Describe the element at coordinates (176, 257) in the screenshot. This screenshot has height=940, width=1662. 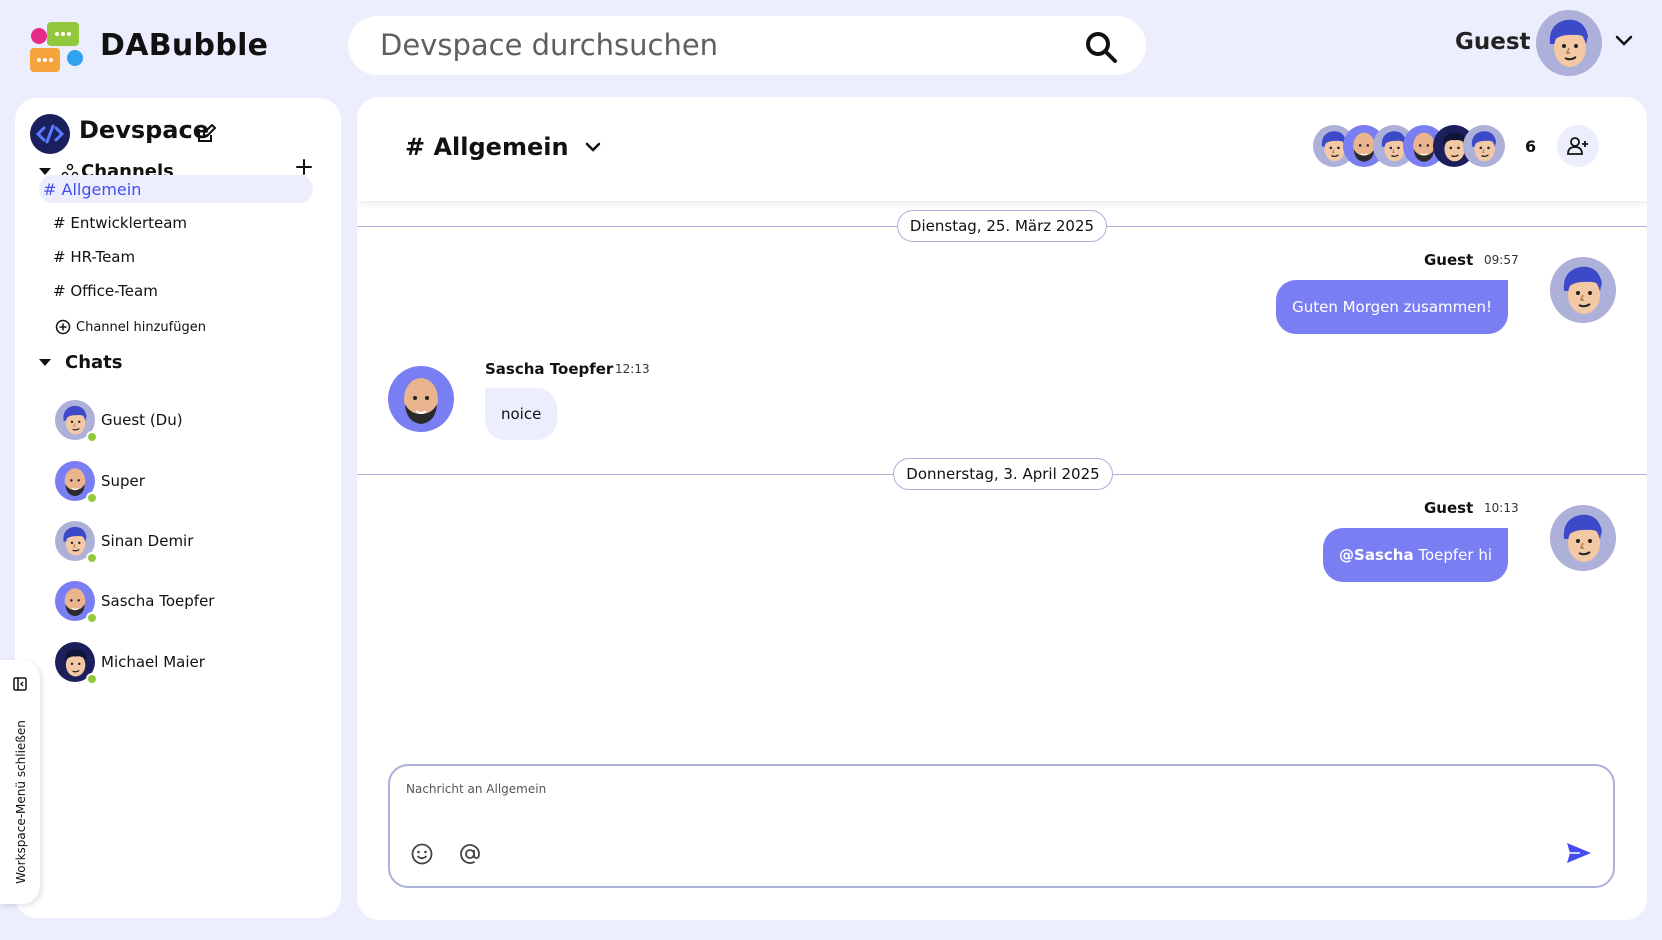
I see `channel-item-hr-team: # HR-Team` at that location.